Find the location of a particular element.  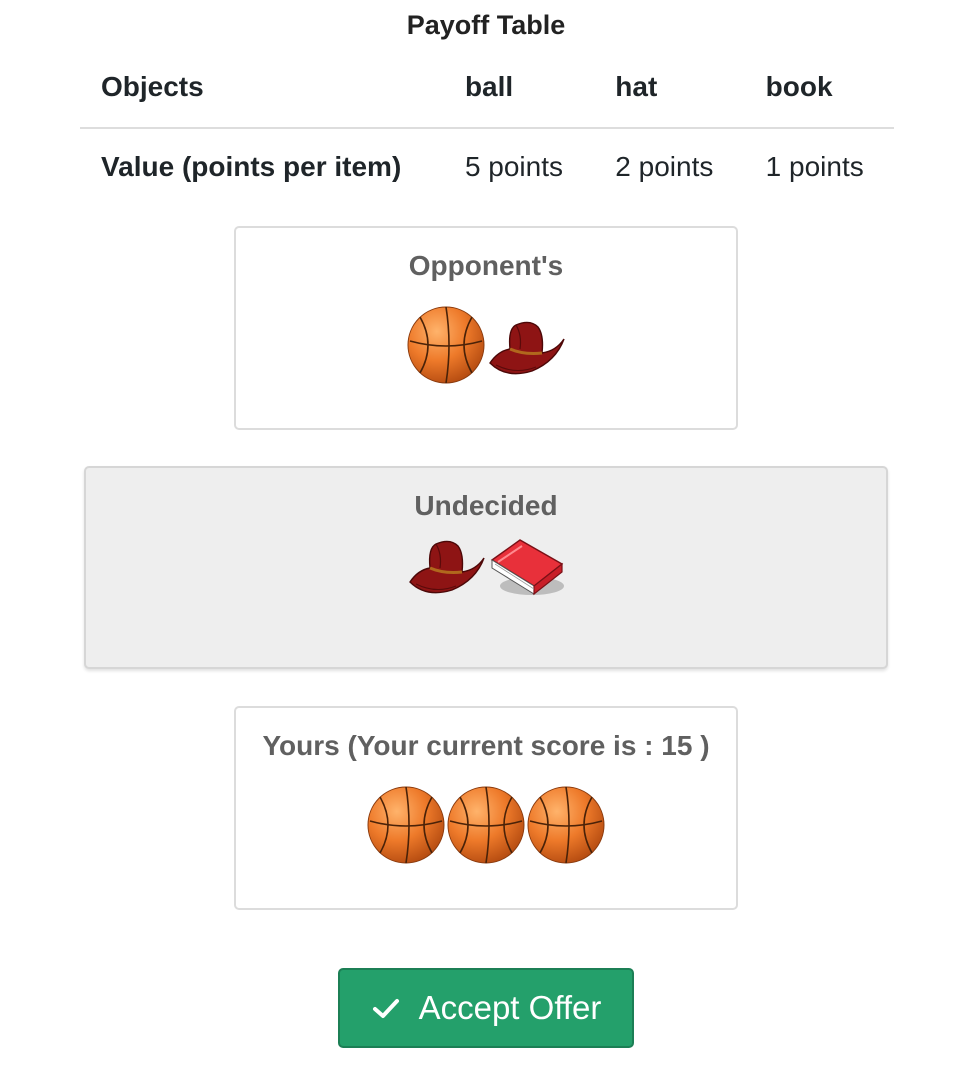

opponent-panel: Opponent's is located at coordinates (486, 328).